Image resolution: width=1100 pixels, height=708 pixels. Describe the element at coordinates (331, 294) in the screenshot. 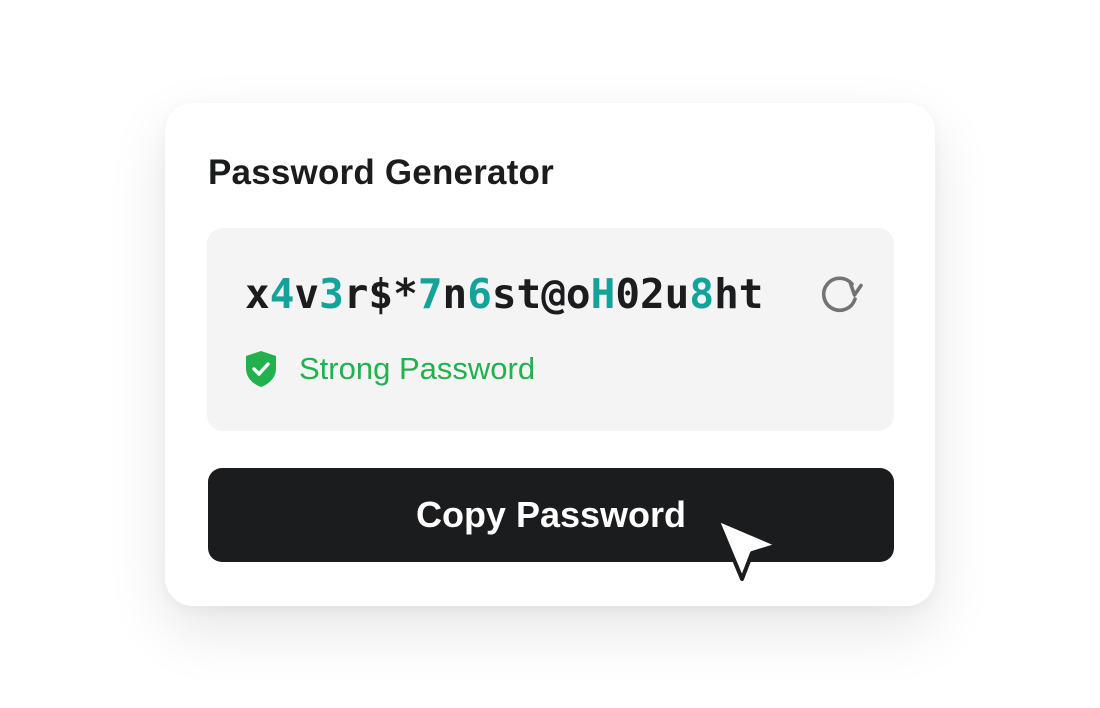

I see `password-char-accent: 3` at that location.